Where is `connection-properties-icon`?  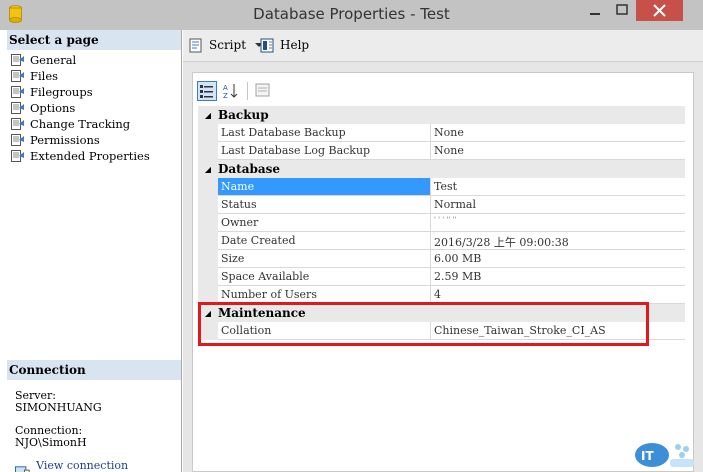 connection-properties-icon is located at coordinates (22, 469).